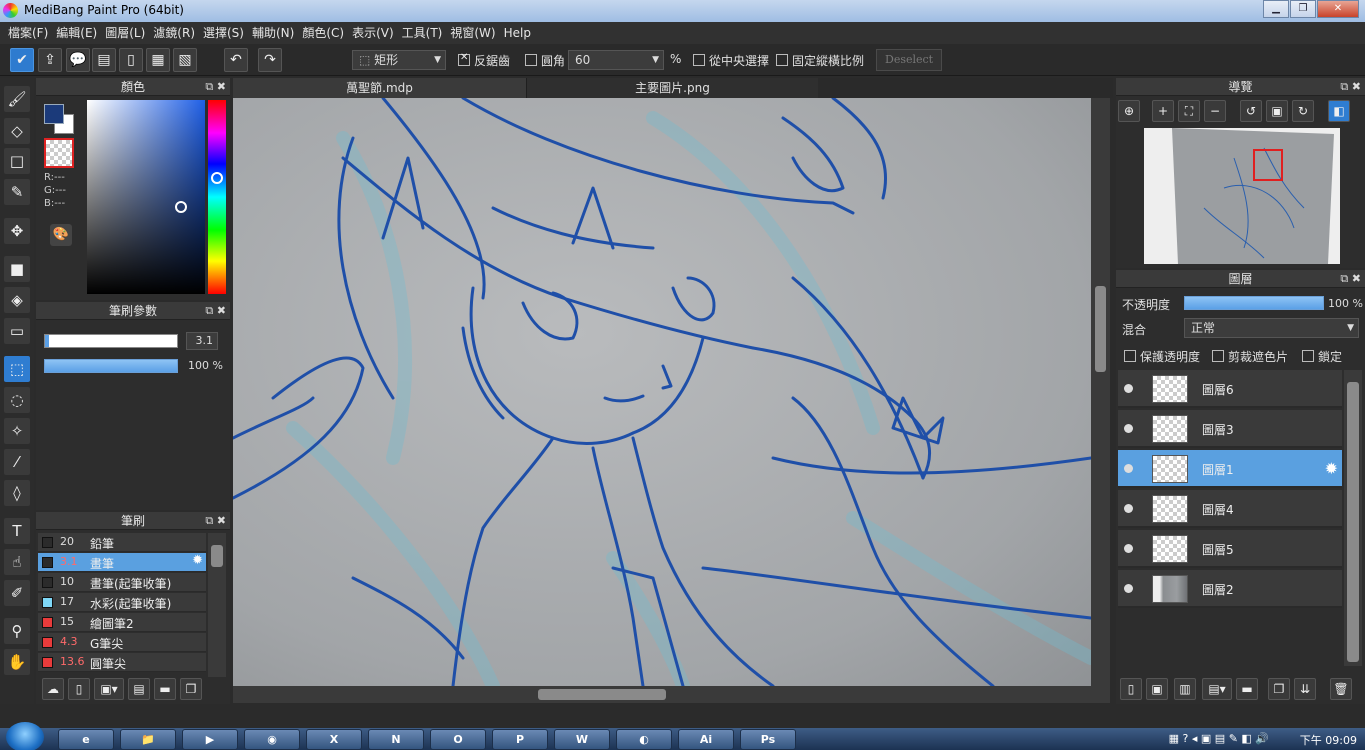 Image resolution: width=1365 pixels, height=750 pixels. I want to click on menu-edit: 編輯(E), so click(80, 33).